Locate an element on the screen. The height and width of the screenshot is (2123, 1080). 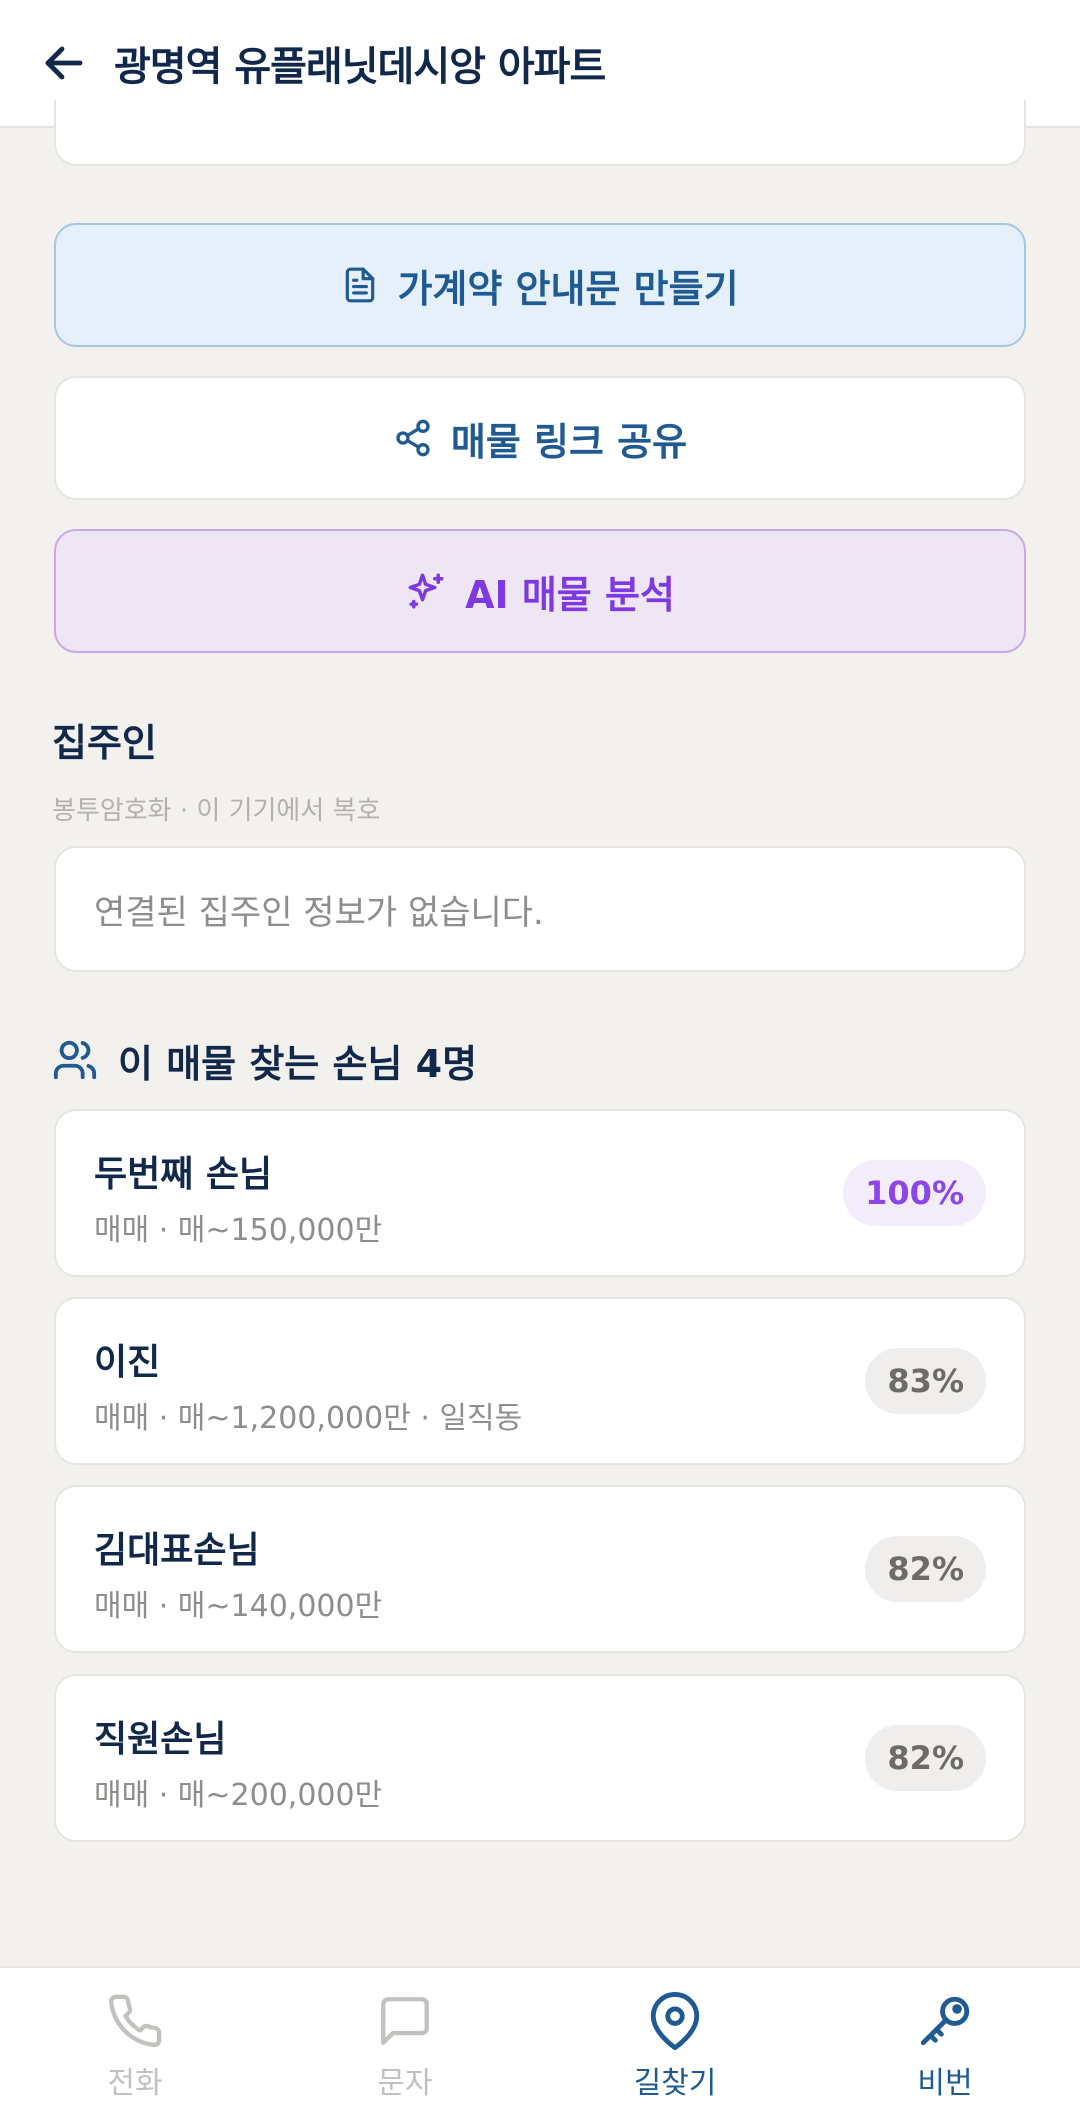
back-button is located at coordinates (64, 63).